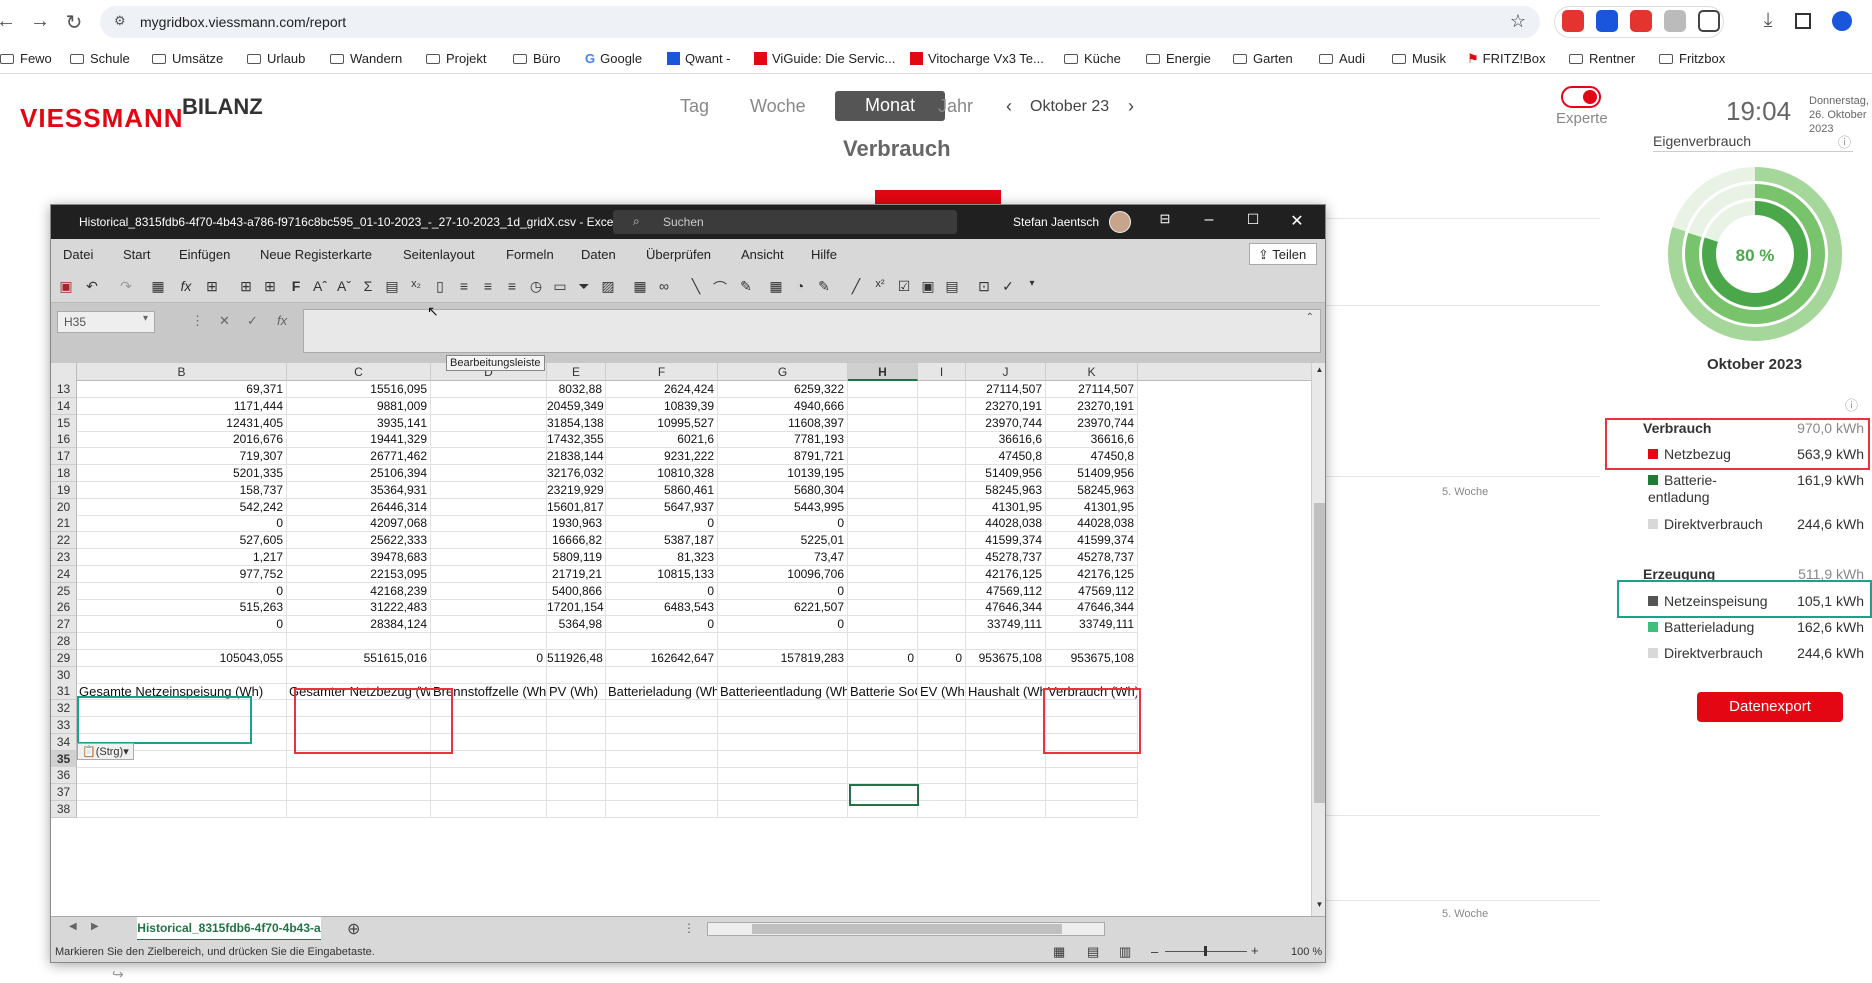 The width and height of the screenshot is (1872, 983). What do you see at coordinates (952, 286) in the screenshot?
I see `chart-edit-icon: ▤` at bounding box center [952, 286].